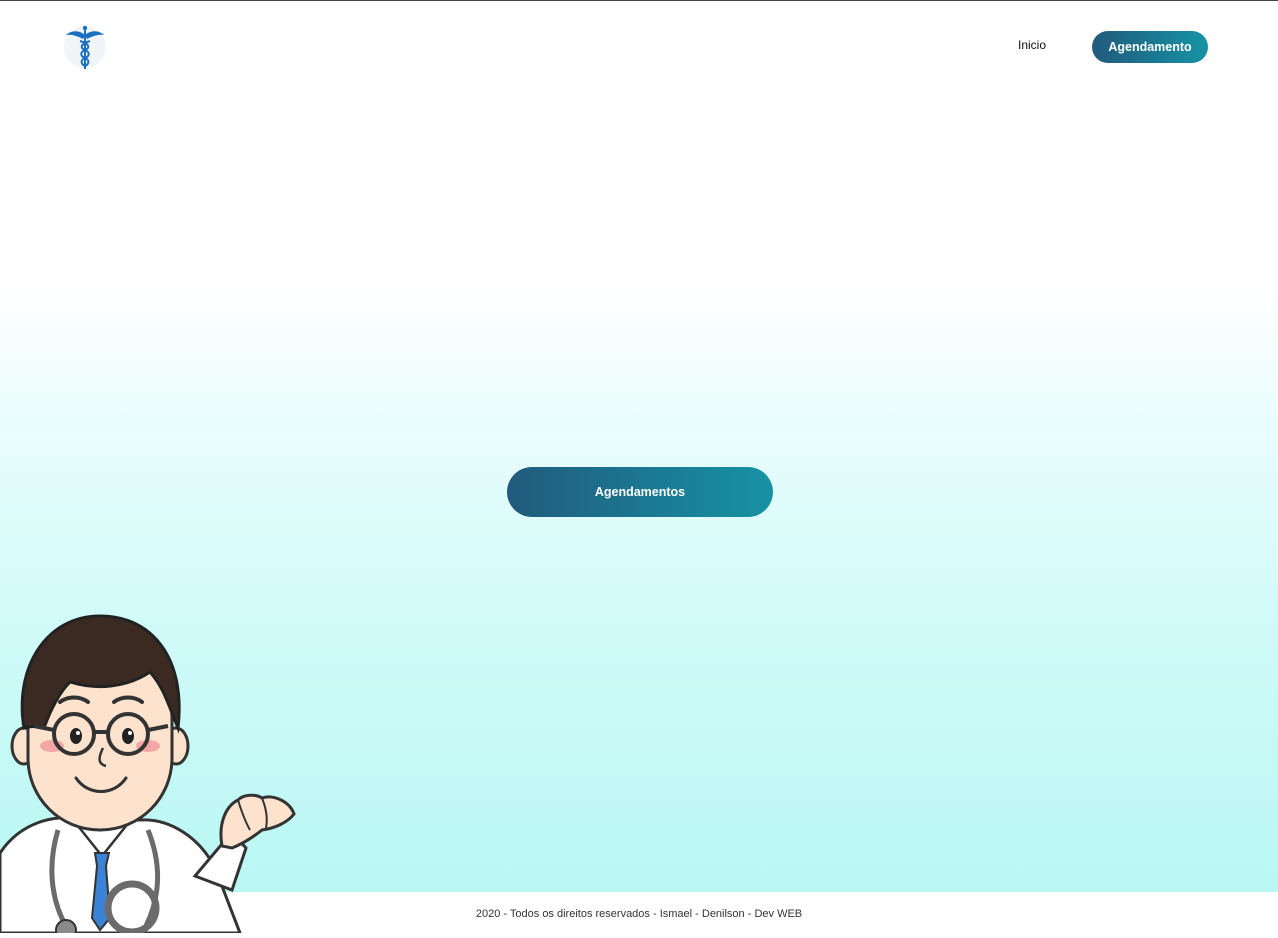 Image resolution: width=1278 pixels, height=938 pixels. I want to click on navbar: Inicio Agendamento, so click(639, 45).